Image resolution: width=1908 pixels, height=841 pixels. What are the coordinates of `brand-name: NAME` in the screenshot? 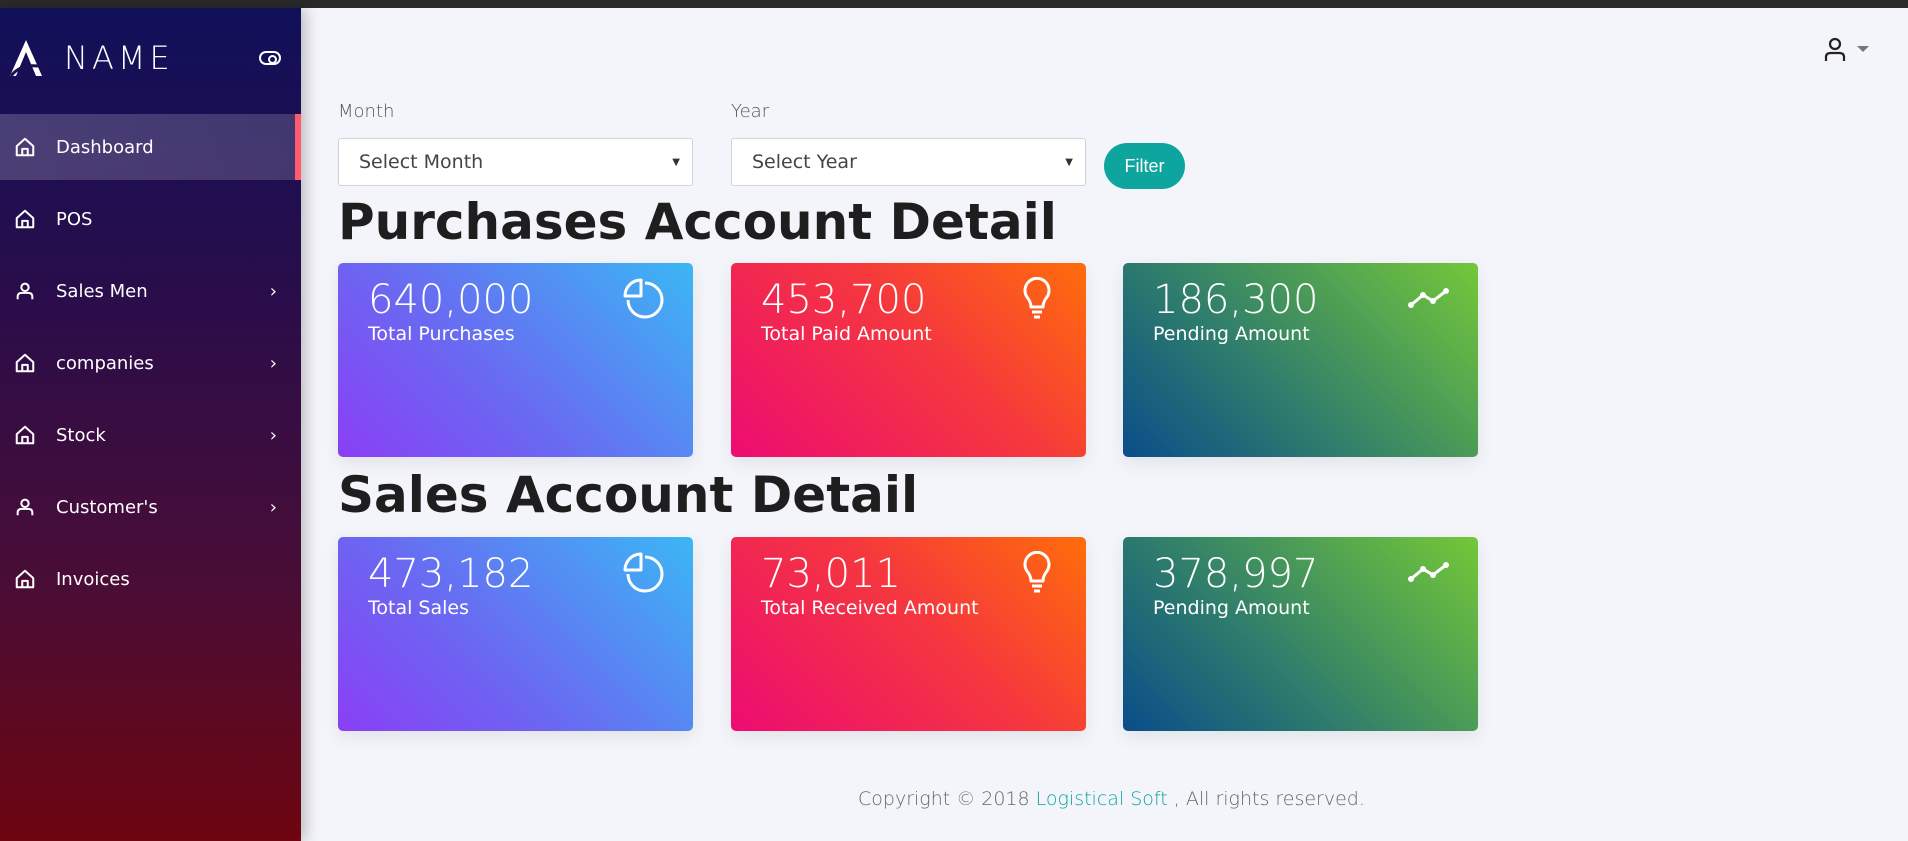 It's located at (119, 58).